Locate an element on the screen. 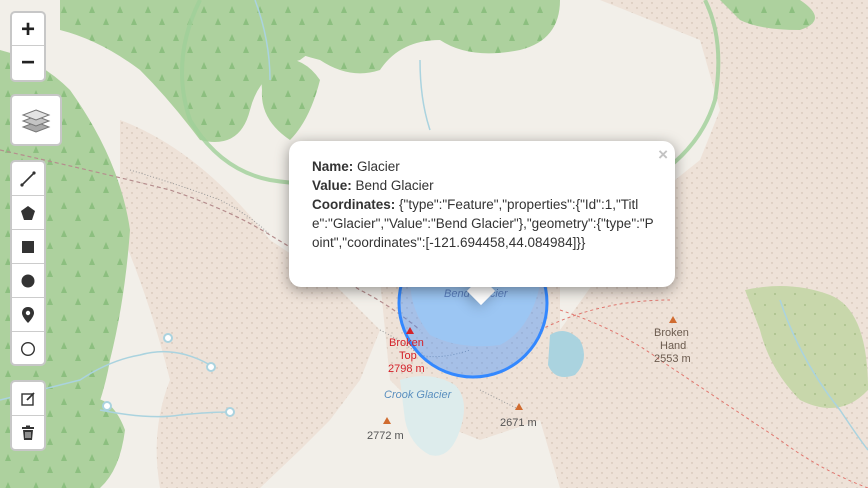  label-crook-glacier: Crook Glacier is located at coordinates (418, 395).